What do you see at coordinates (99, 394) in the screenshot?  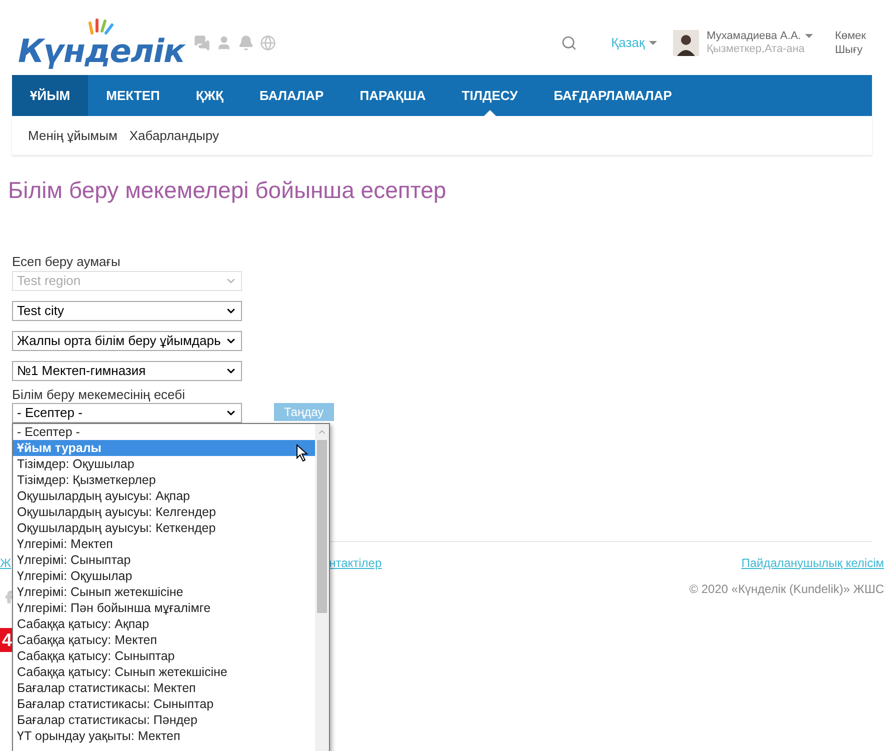 I see `field-label: Білім беру мекемесінің есебі` at bounding box center [99, 394].